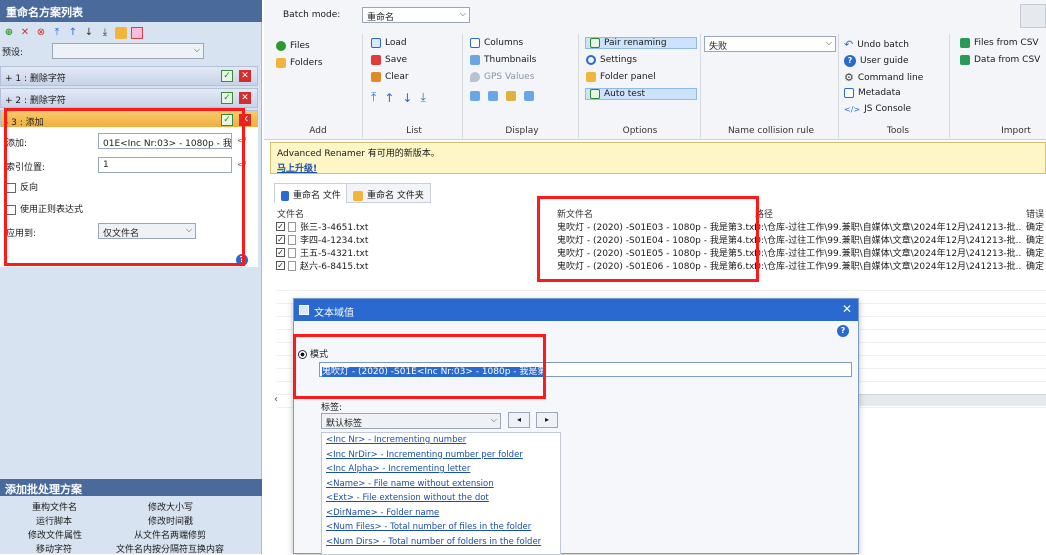  What do you see at coordinates (388, 193) in the screenshot?
I see `tab-rename-folders: 重命名 文件夹` at bounding box center [388, 193].